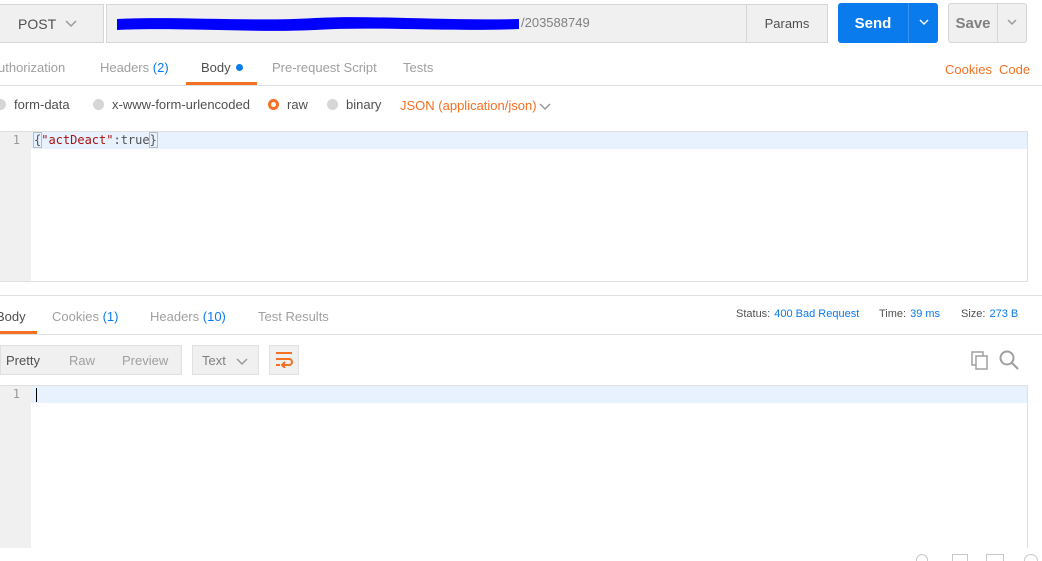  What do you see at coordinates (214, 316) in the screenshot?
I see `tab-response-headers-count: (10)` at bounding box center [214, 316].